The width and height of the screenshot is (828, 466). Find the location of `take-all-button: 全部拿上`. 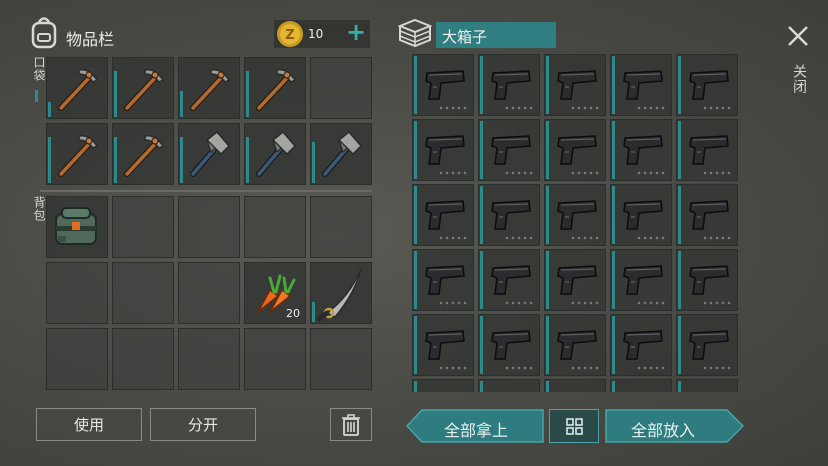

take-all-button: 全部拿上 is located at coordinates (476, 429).